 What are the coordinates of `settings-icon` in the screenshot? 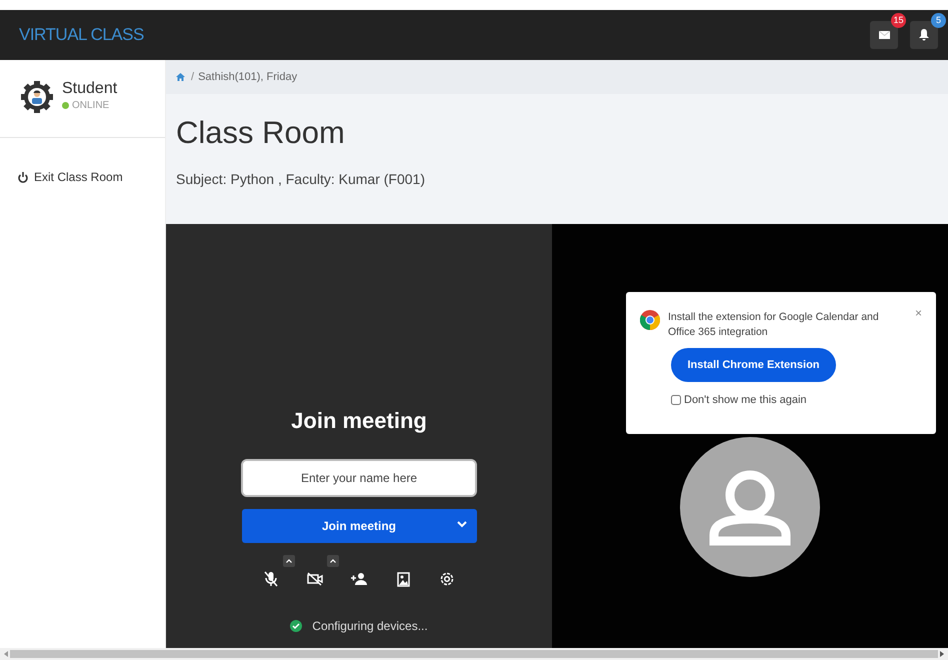 It's located at (447, 579).